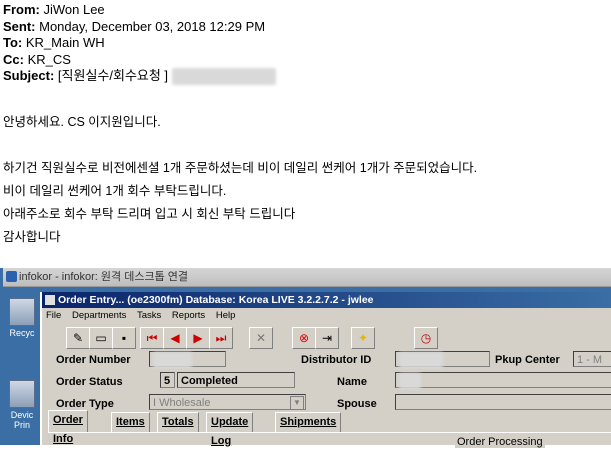 This screenshot has height=451, width=611. What do you see at coordinates (101, 338) in the screenshot?
I see `open-icon: ▭` at bounding box center [101, 338].